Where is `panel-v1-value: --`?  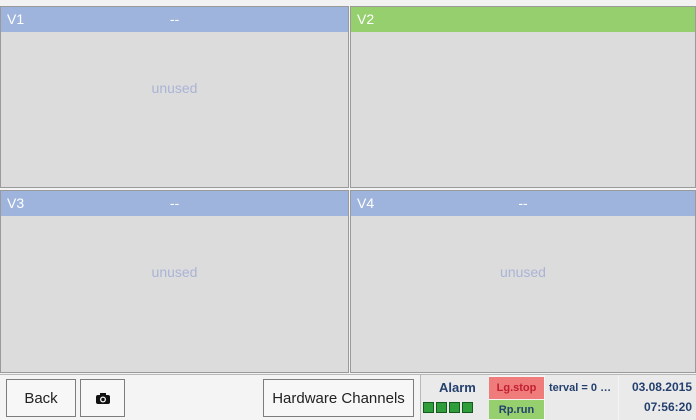
panel-v1-value: -- is located at coordinates (174, 19).